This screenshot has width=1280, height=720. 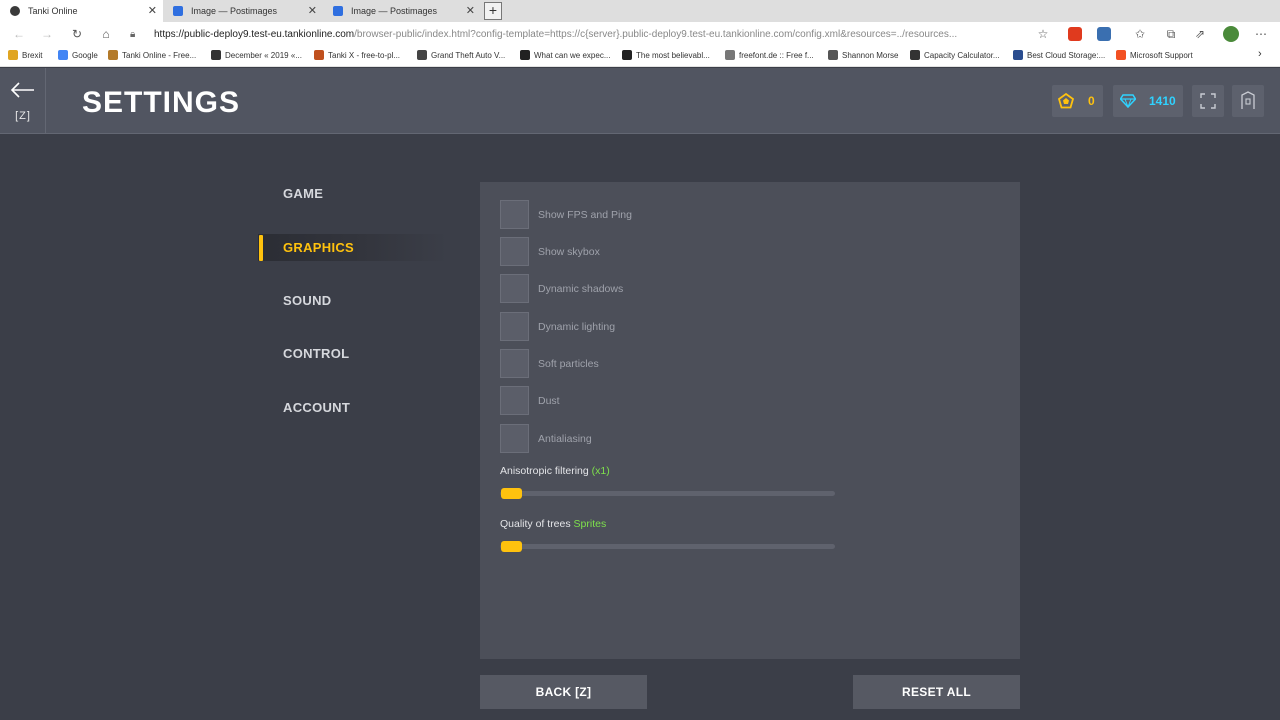 I want to click on option-label: Show FPS and Ping, so click(x=585, y=214).